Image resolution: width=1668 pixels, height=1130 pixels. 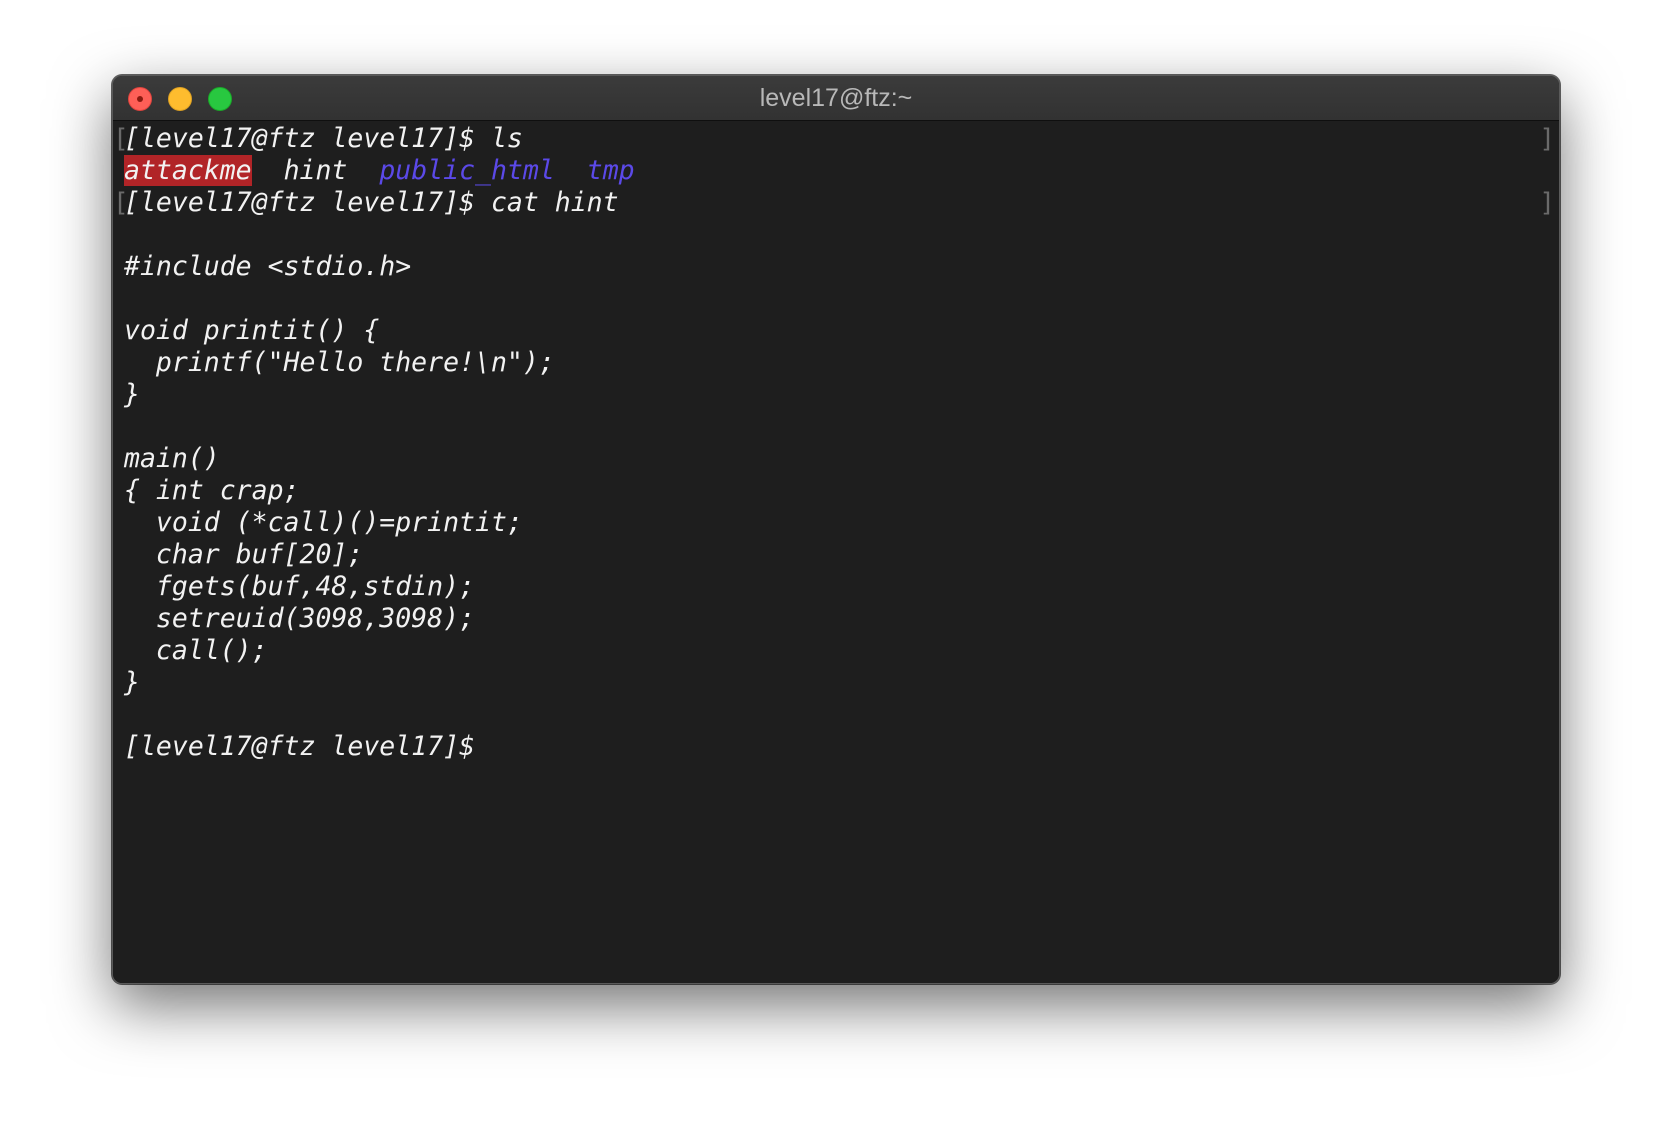 What do you see at coordinates (547, 202) in the screenshot?
I see `command-text: cat hint` at bounding box center [547, 202].